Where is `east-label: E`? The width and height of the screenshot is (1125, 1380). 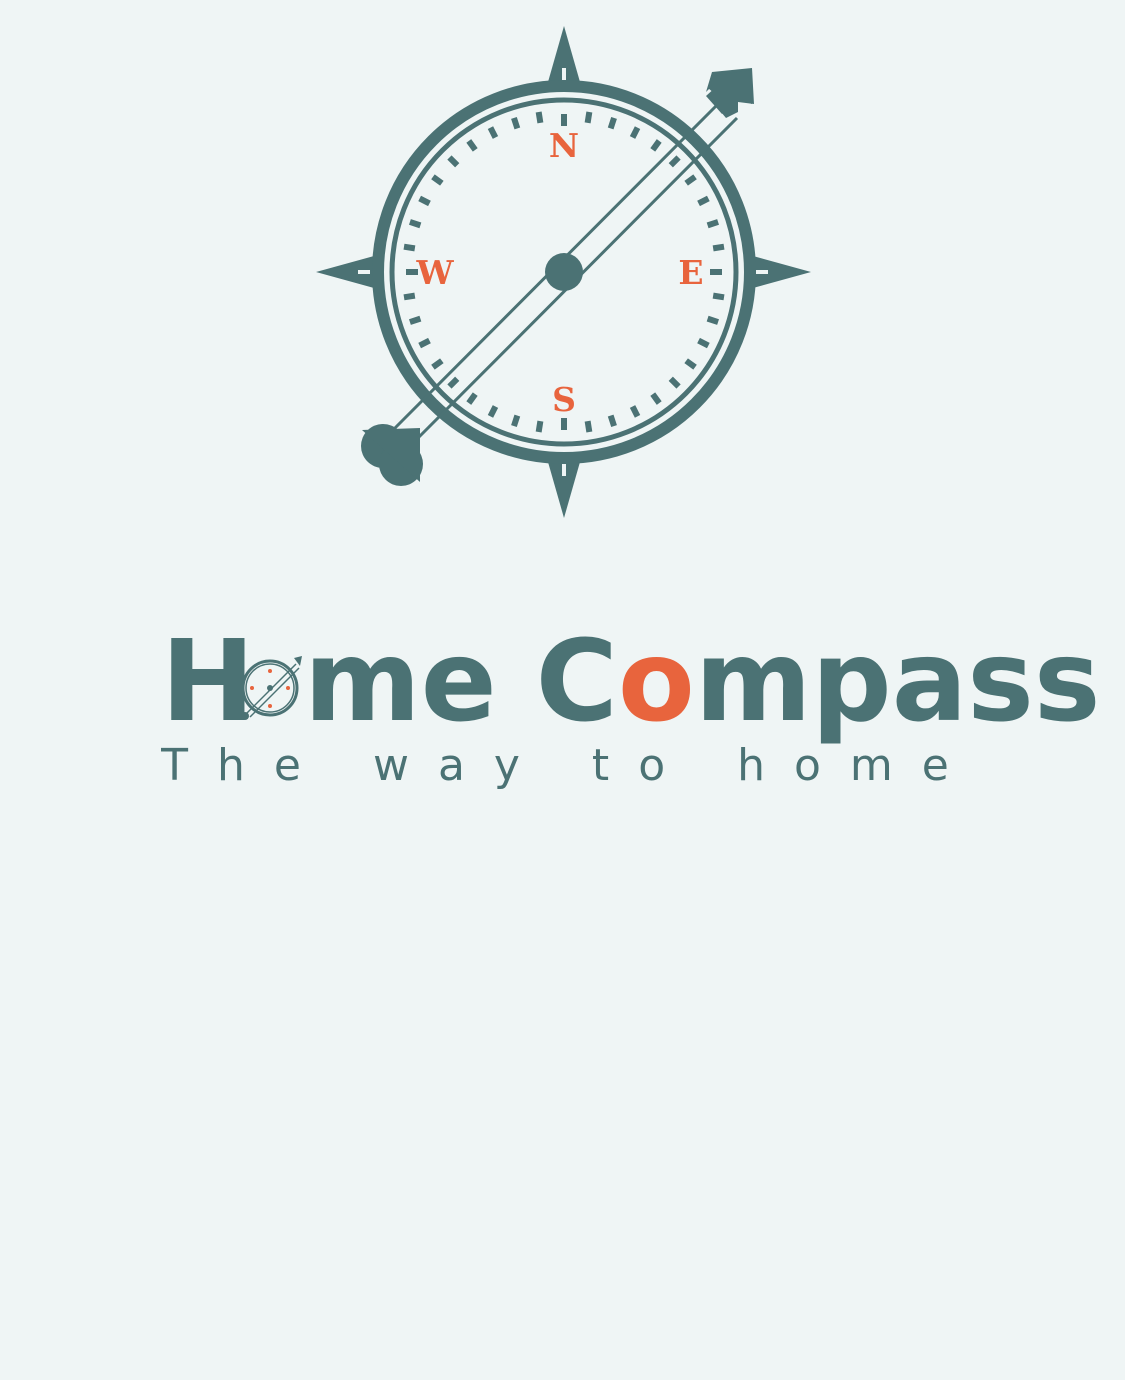 east-label: E is located at coordinates (690, 272).